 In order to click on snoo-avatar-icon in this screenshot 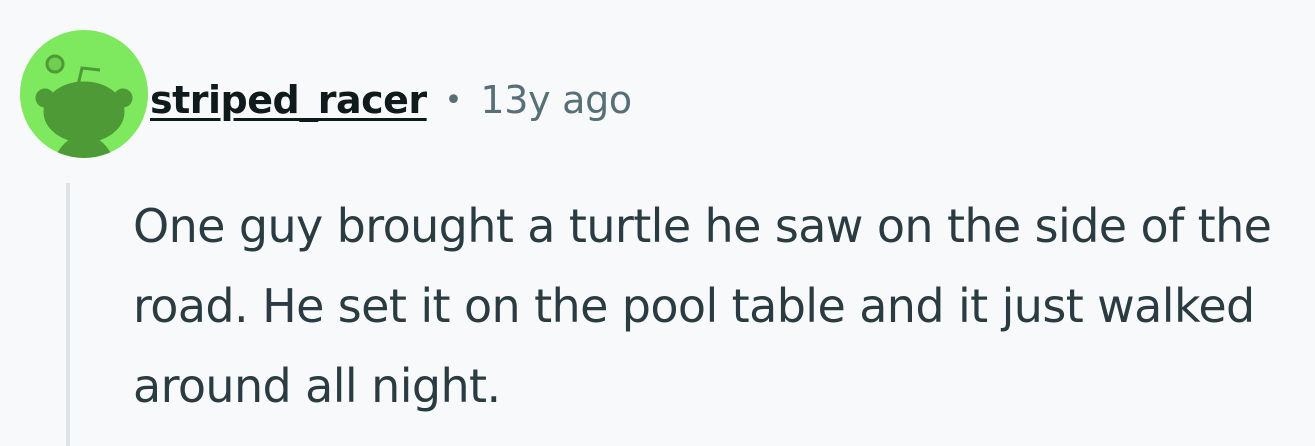, I will do `click(84, 94)`.